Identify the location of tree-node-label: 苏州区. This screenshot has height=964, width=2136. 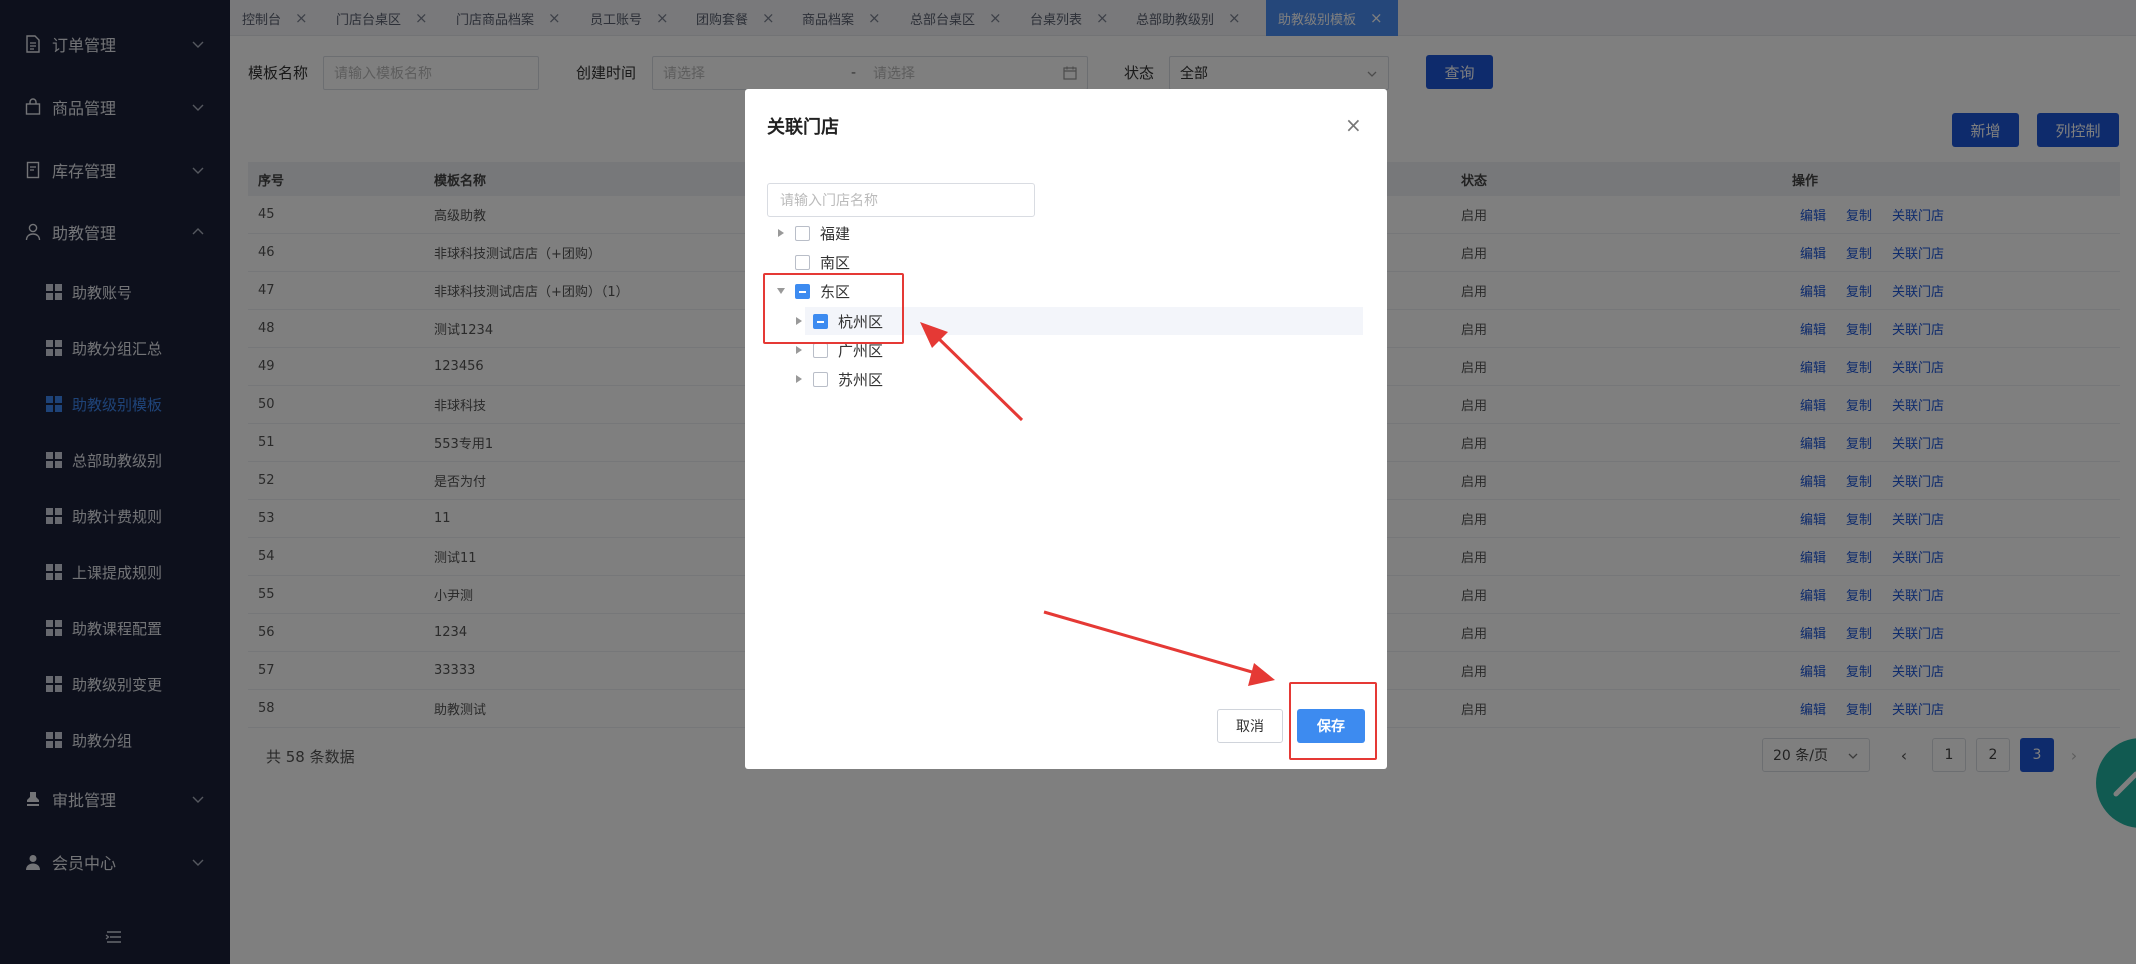
(861, 379).